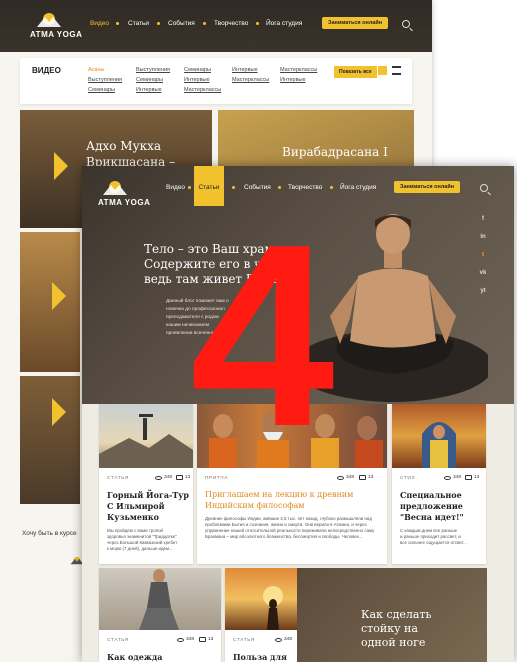 The image size is (517, 662). What do you see at coordinates (358, 187) in the screenshot?
I see `front-nav-studio: Йога студия` at bounding box center [358, 187].